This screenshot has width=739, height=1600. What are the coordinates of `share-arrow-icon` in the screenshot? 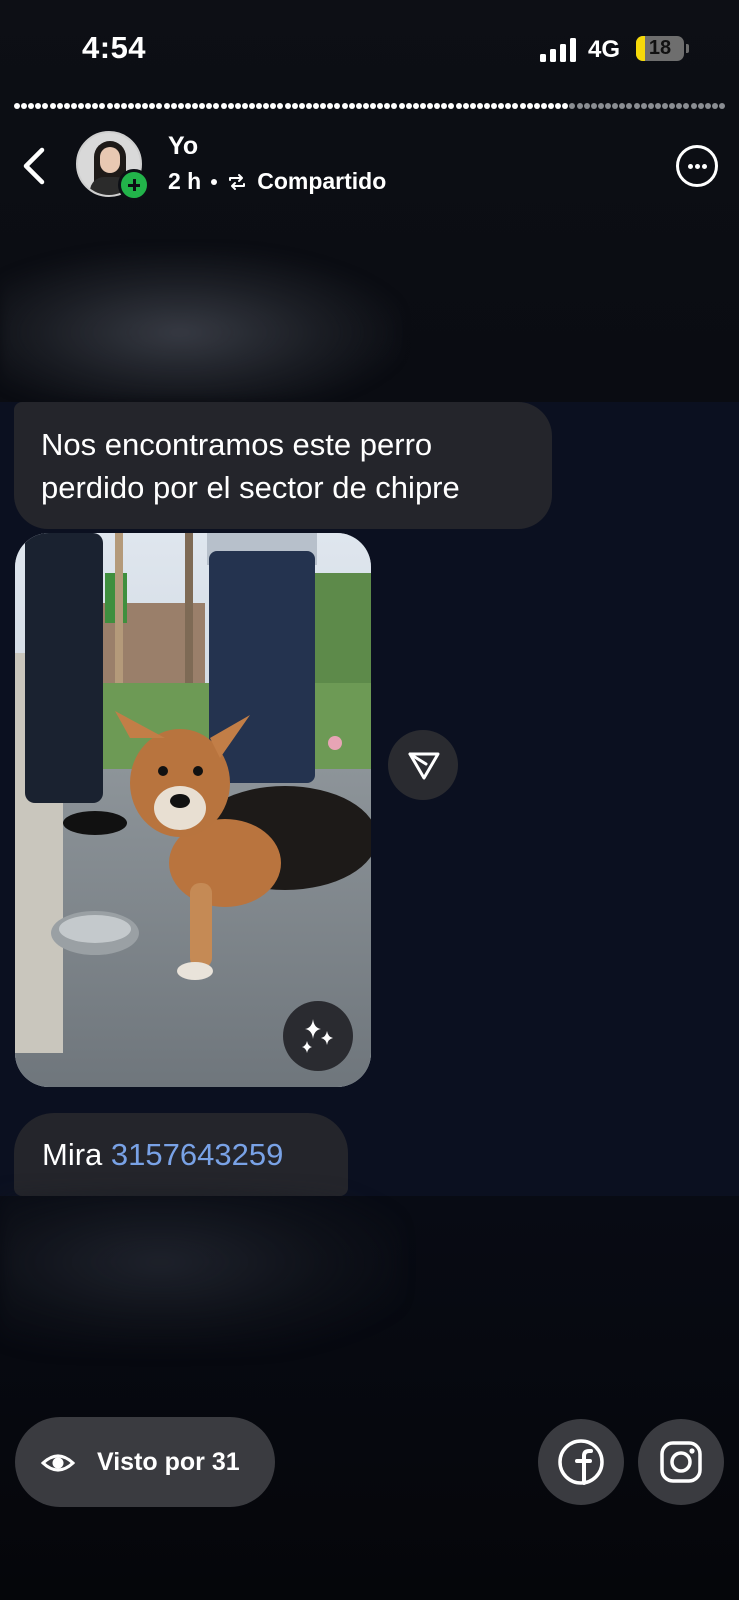 It's located at (424, 766).